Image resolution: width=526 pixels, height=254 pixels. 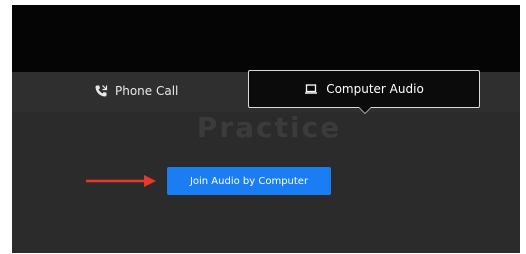 I want to click on phone-icon, so click(x=101, y=91).